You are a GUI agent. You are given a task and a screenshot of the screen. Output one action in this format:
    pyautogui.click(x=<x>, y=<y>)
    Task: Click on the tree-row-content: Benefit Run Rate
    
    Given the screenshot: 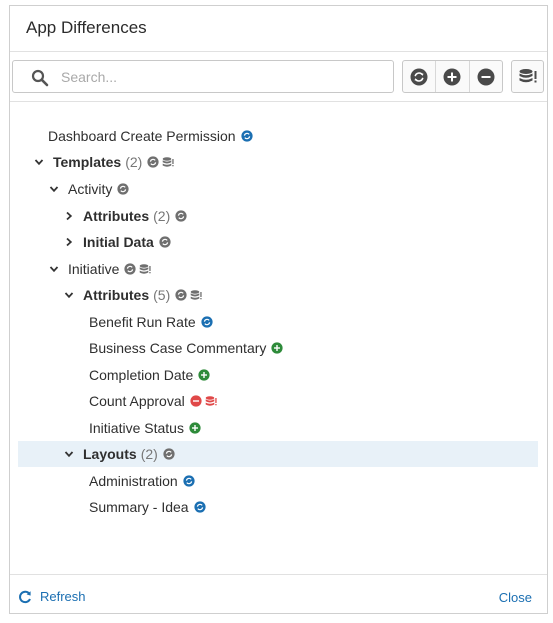 What is the action you would take?
    pyautogui.click(x=115, y=322)
    